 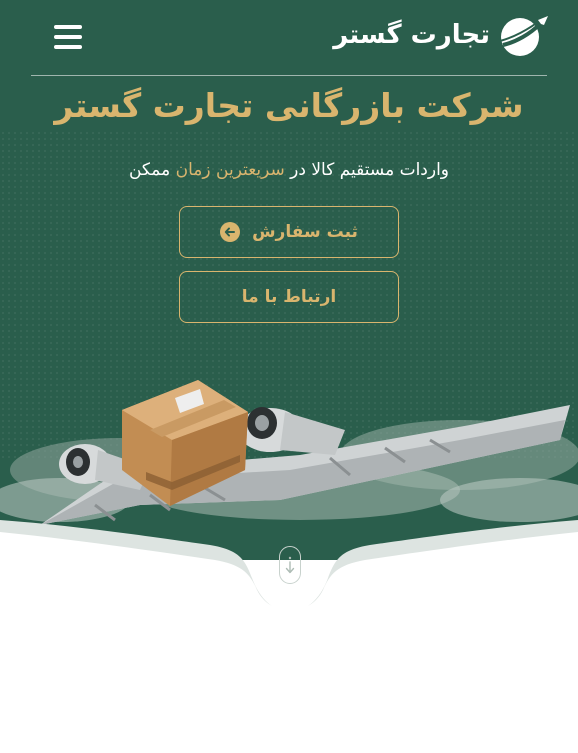 I want to click on site-logo: تجارت گستر, so click(x=440, y=35).